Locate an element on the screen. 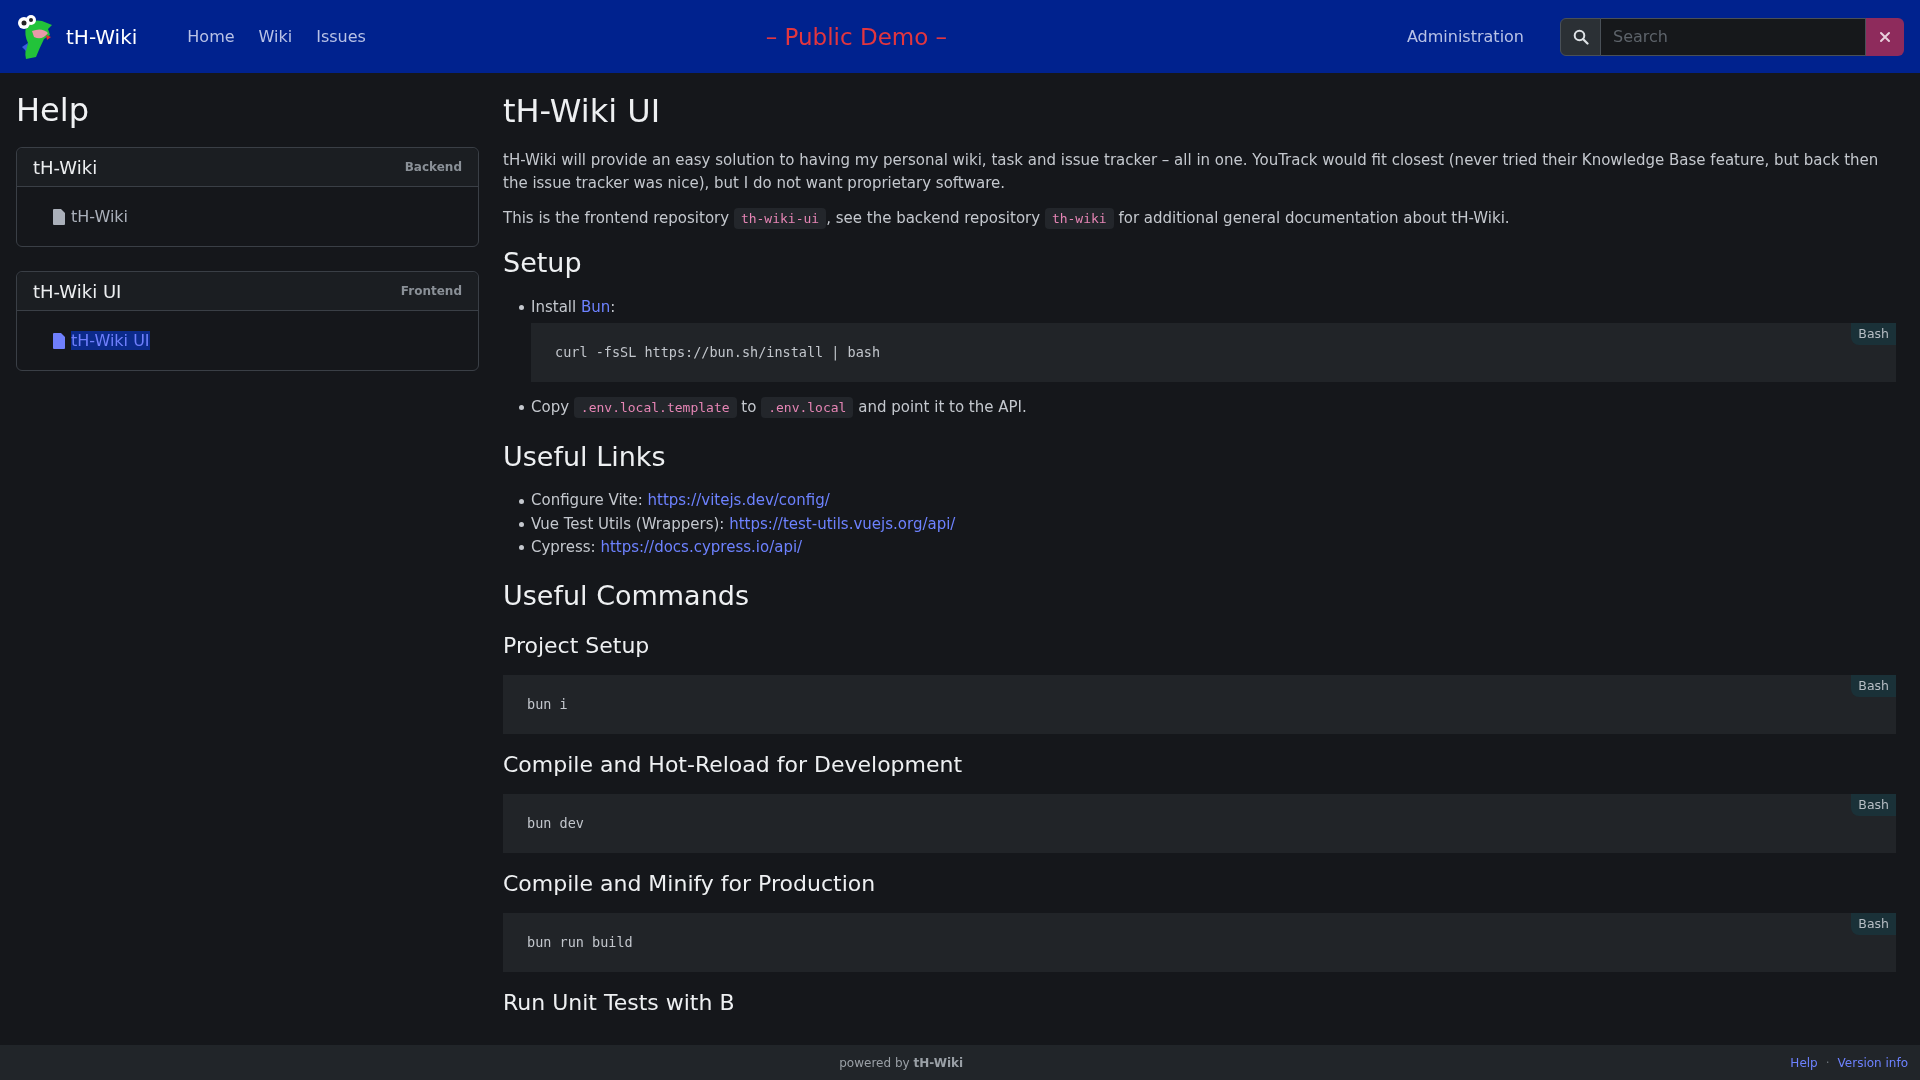 This screenshot has height=1080, width=1920. nav-link: Wiki is located at coordinates (275, 36).